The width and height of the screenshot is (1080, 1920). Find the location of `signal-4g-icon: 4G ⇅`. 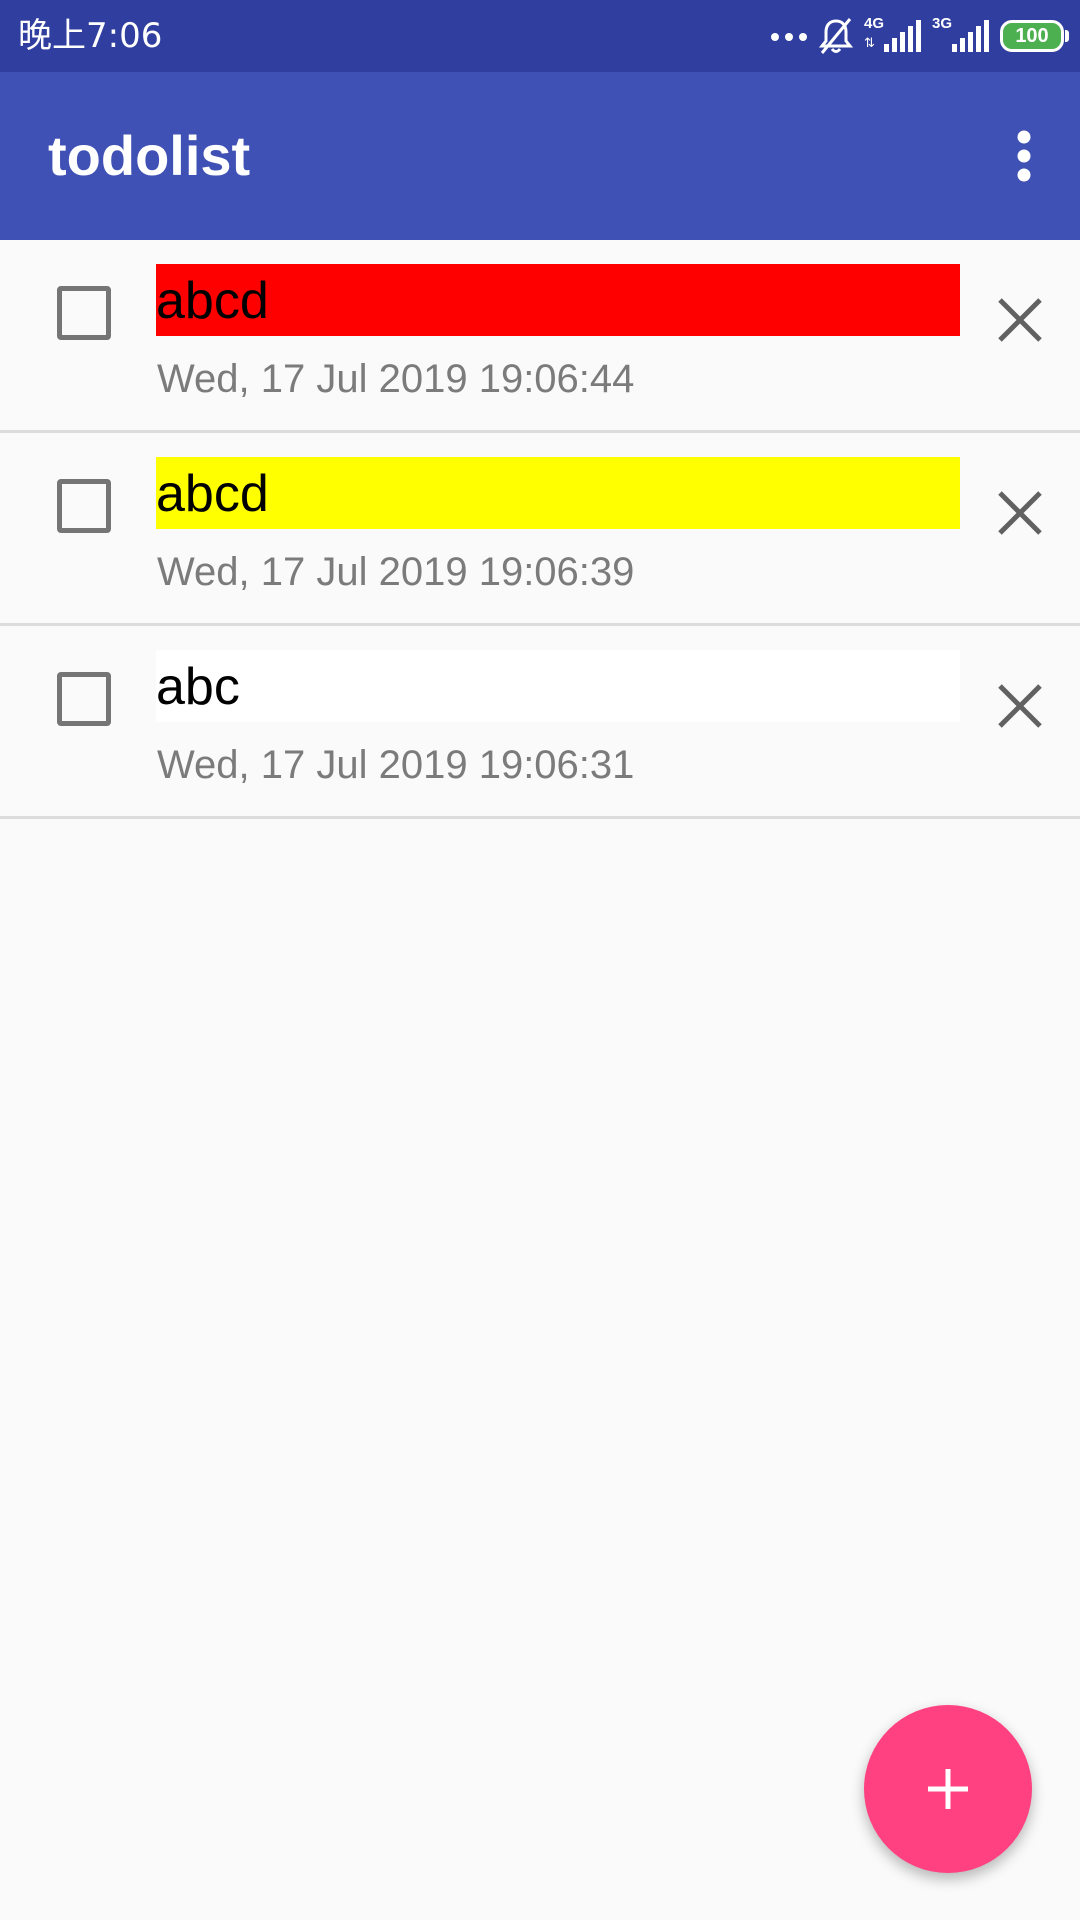

signal-4g-icon: 4G ⇅ is located at coordinates (893, 36).